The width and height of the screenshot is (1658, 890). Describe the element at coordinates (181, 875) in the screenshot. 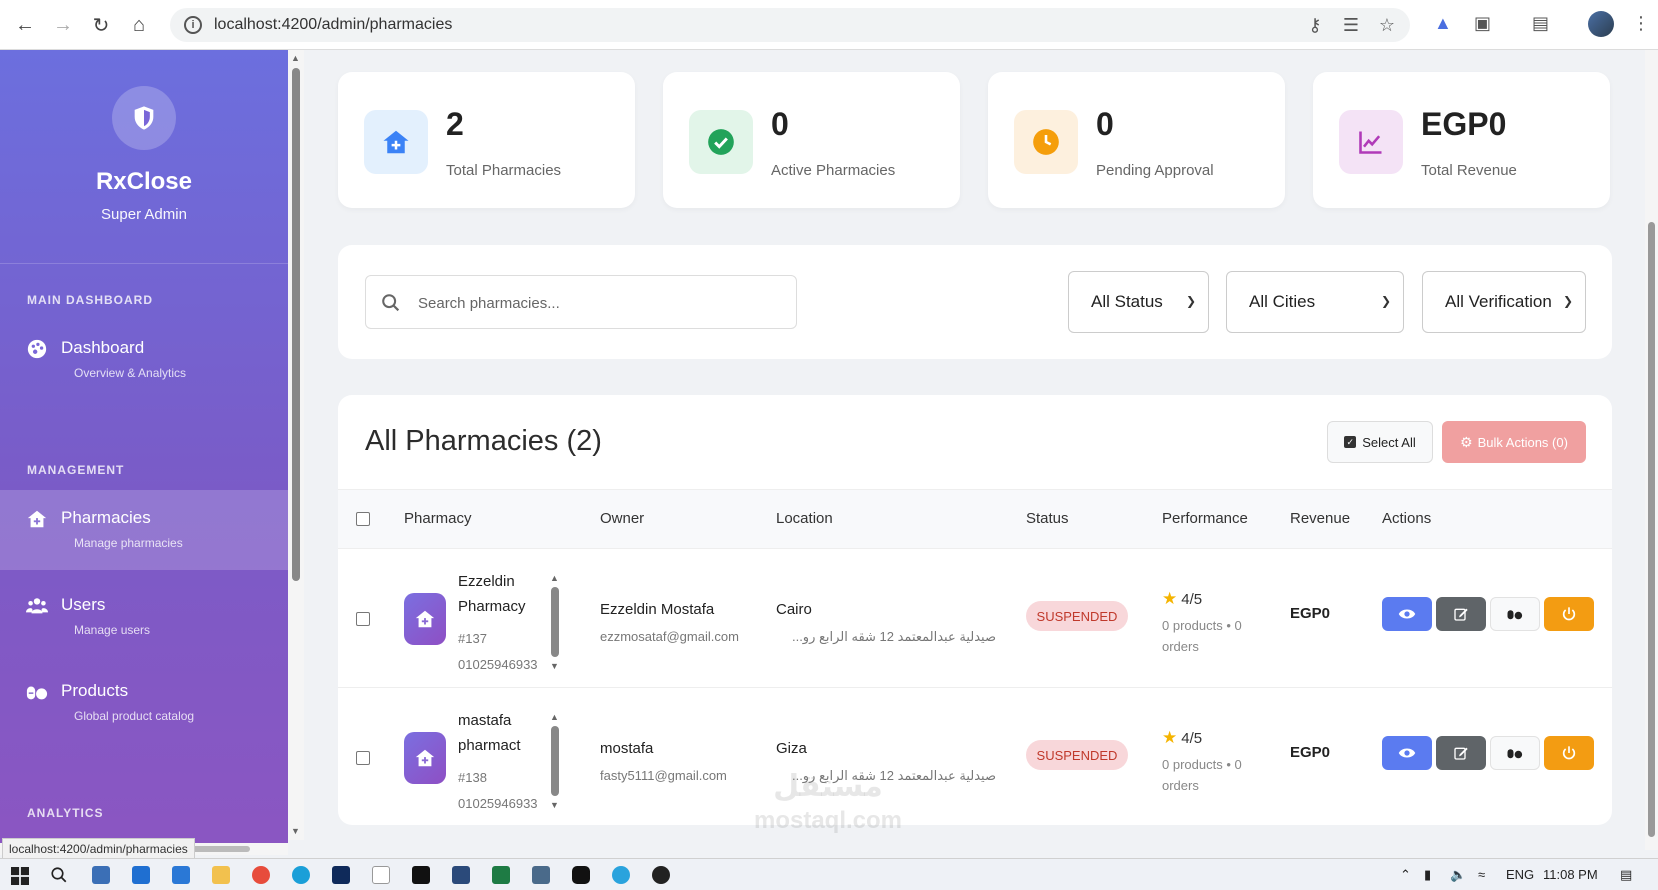

I see `mail-icon` at that location.